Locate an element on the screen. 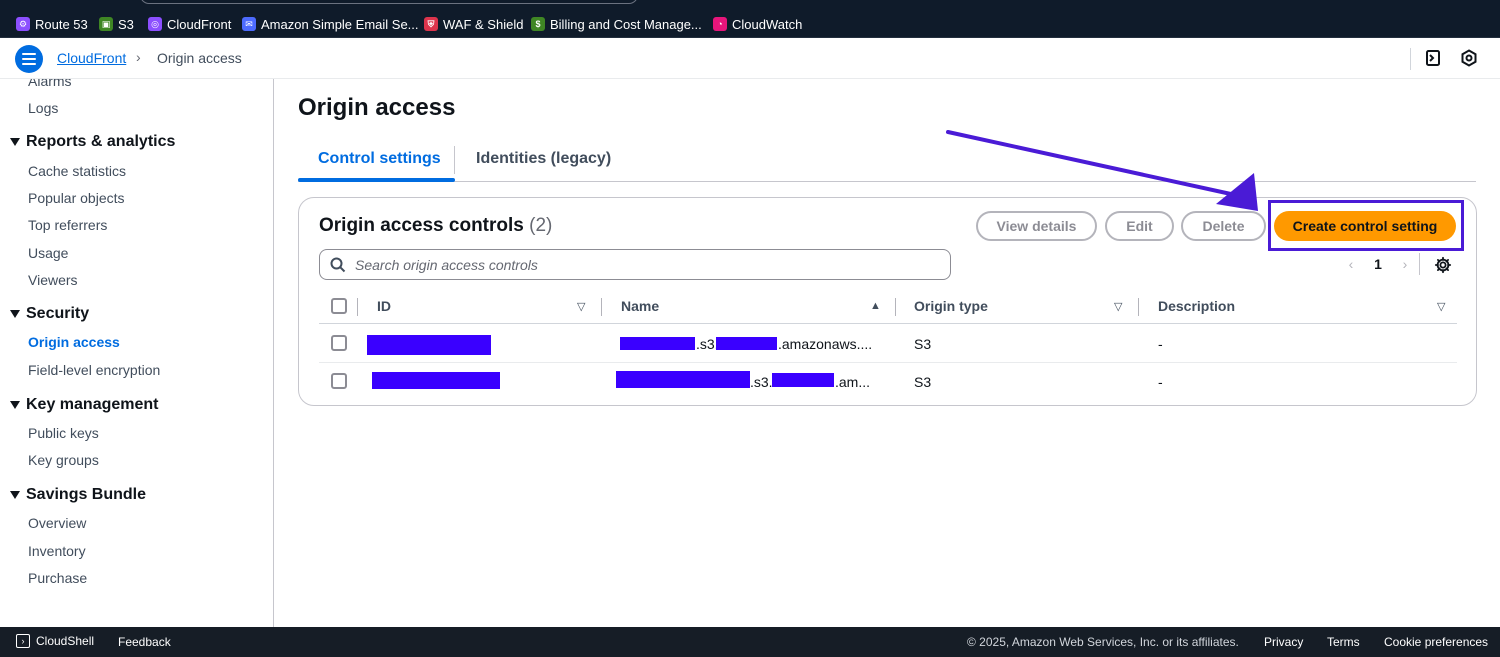 The image size is (1500, 657). ses-icon: ✉ is located at coordinates (249, 24).